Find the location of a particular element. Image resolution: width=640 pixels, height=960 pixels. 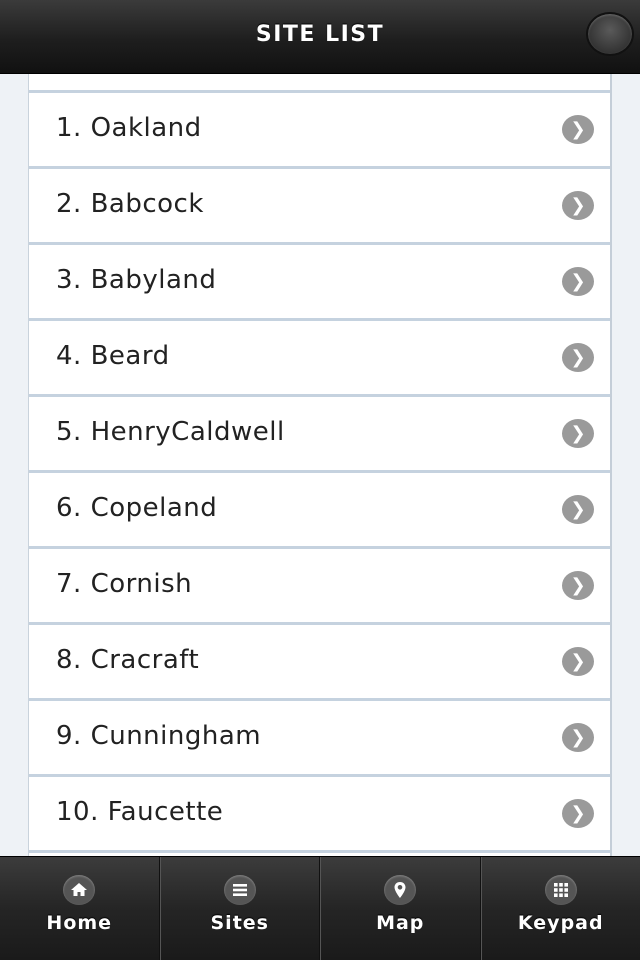

site-list-item-beard: 4. Beard ❯ is located at coordinates (319, 359).